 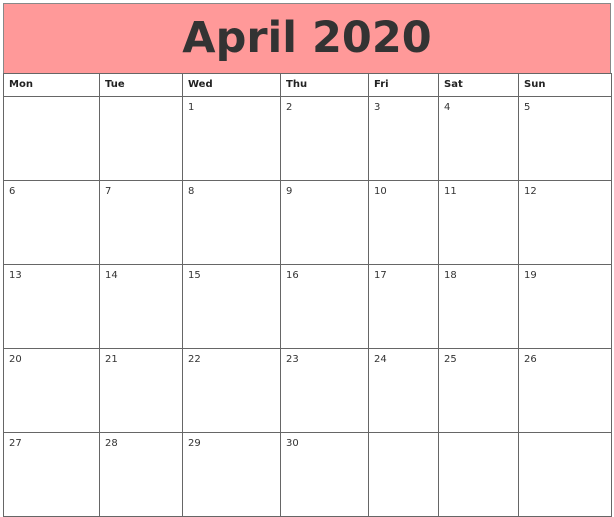 I want to click on day-cell: 5, so click(x=565, y=138).